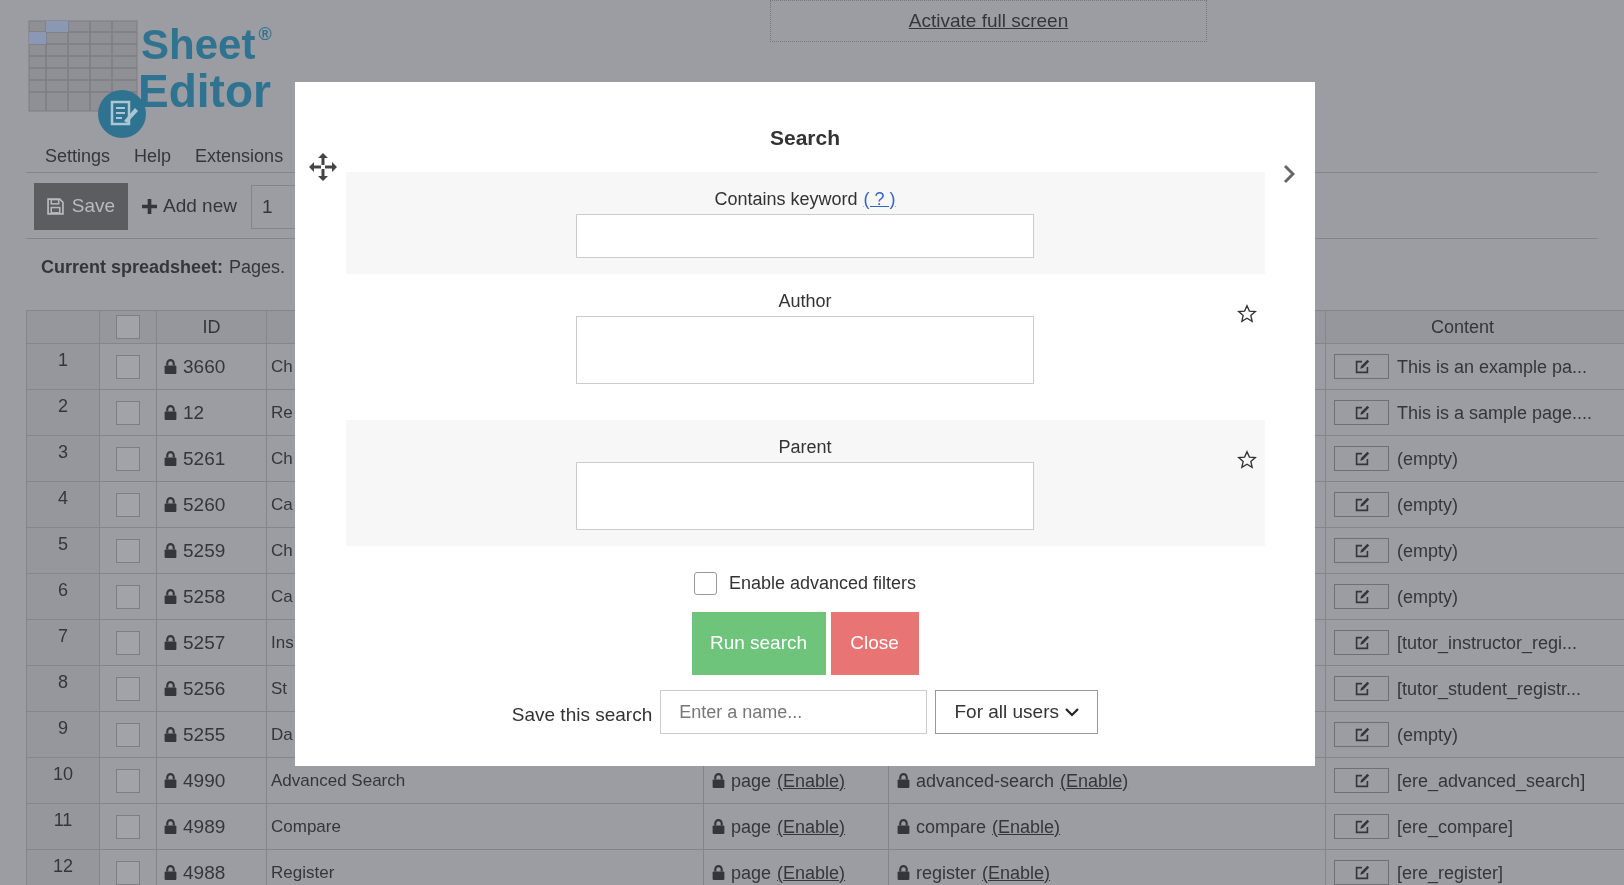 Image resolution: width=1624 pixels, height=885 pixels. What do you see at coordinates (63, 867) in the screenshot?
I see `row-number: 12` at bounding box center [63, 867].